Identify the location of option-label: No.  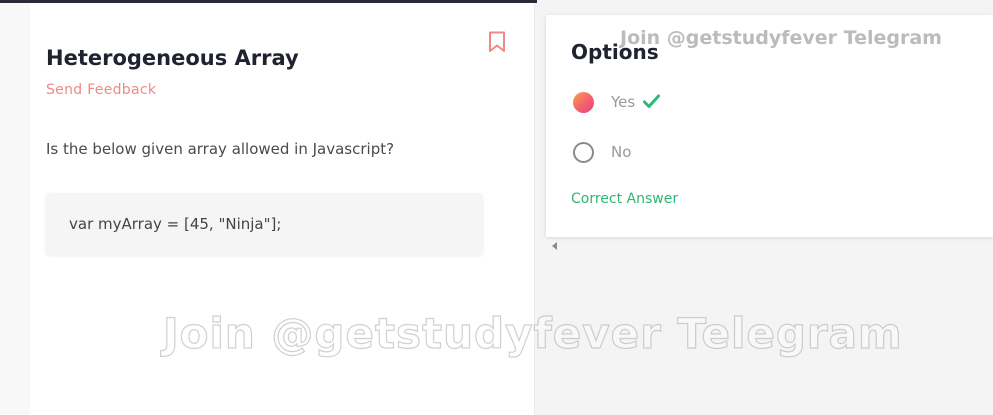
(621, 152).